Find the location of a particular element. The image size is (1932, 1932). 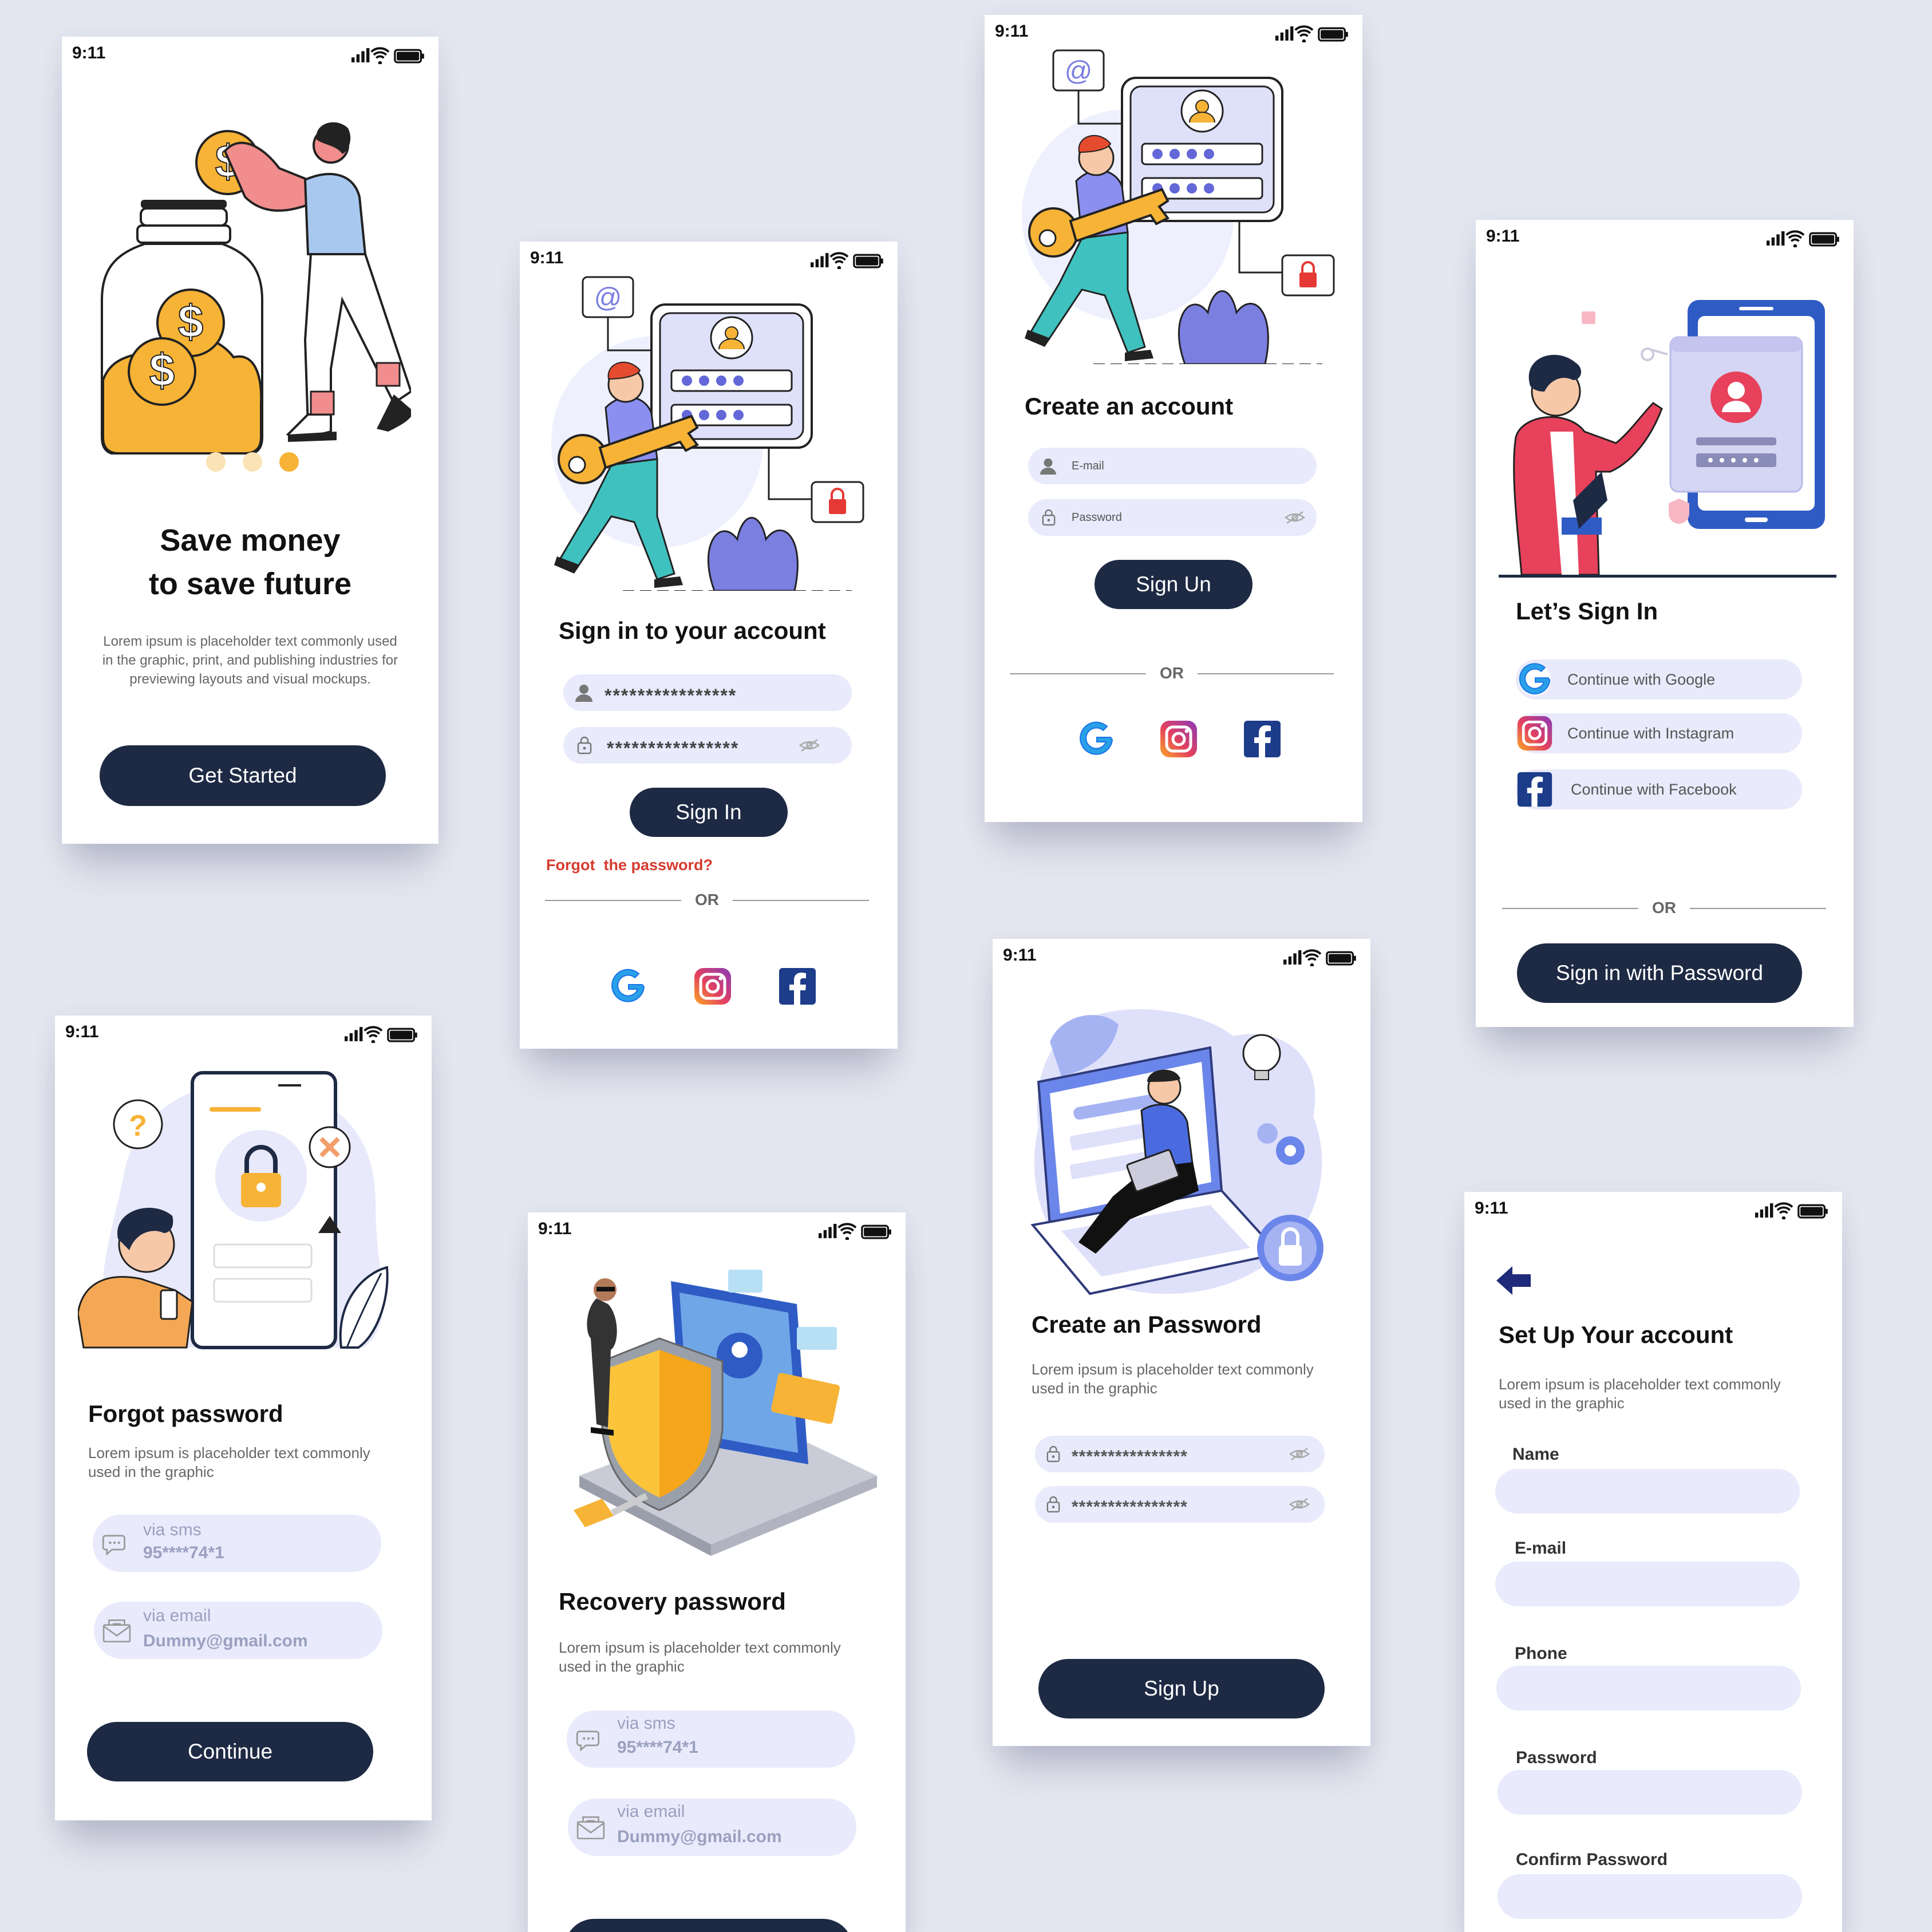

continue-button-partial is located at coordinates (708, 1925).